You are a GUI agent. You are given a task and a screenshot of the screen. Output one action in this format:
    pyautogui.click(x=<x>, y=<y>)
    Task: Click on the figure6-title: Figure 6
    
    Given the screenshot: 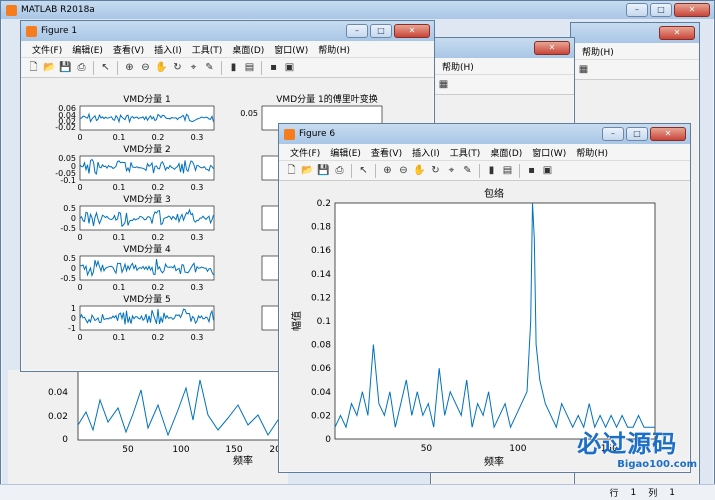 What is the action you would take?
    pyautogui.click(x=317, y=134)
    